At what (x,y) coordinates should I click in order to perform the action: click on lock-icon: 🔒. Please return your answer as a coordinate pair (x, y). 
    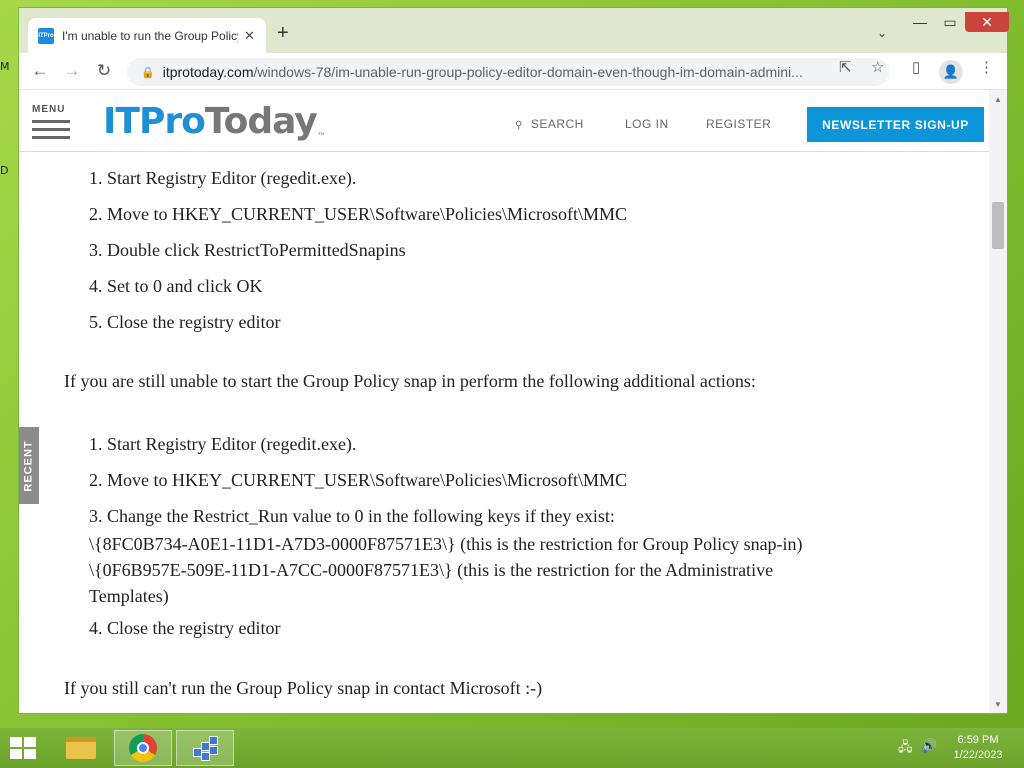
    Looking at the image, I should click on (148, 72).